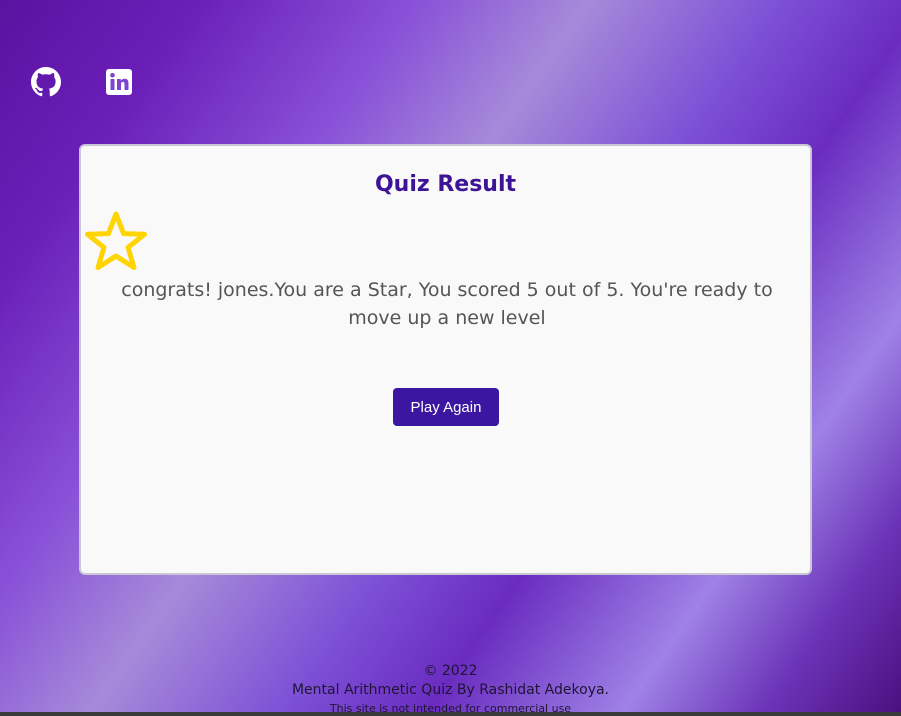 The image size is (901, 716). Describe the element at coordinates (446, 407) in the screenshot. I see `play-again-button: Play Again` at that location.